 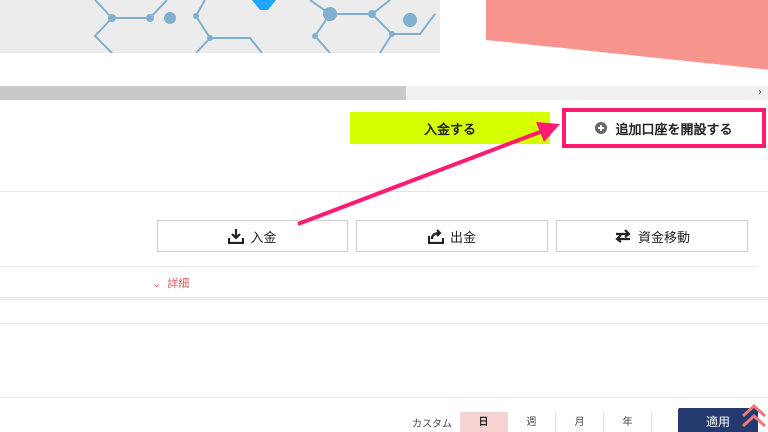 What do you see at coordinates (484, 422) in the screenshot?
I see `tab-day: 日` at bounding box center [484, 422].